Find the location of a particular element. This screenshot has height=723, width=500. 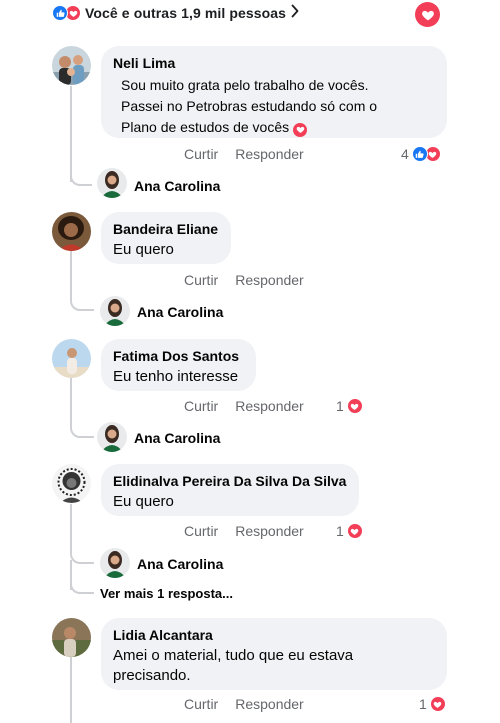

comment-author: Fatima Dos Santos is located at coordinates (178, 356).